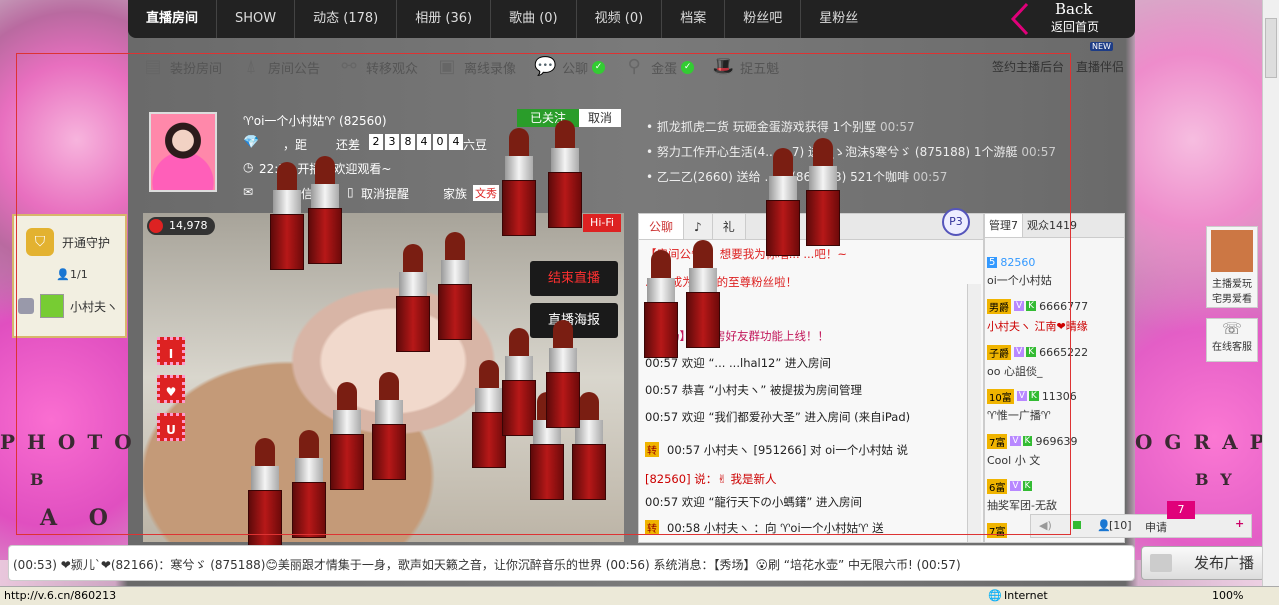 This screenshot has width=1279, height=605. What do you see at coordinates (476, 67) in the screenshot?
I see `offline-record-button: ▣ 离线录像` at bounding box center [476, 67].